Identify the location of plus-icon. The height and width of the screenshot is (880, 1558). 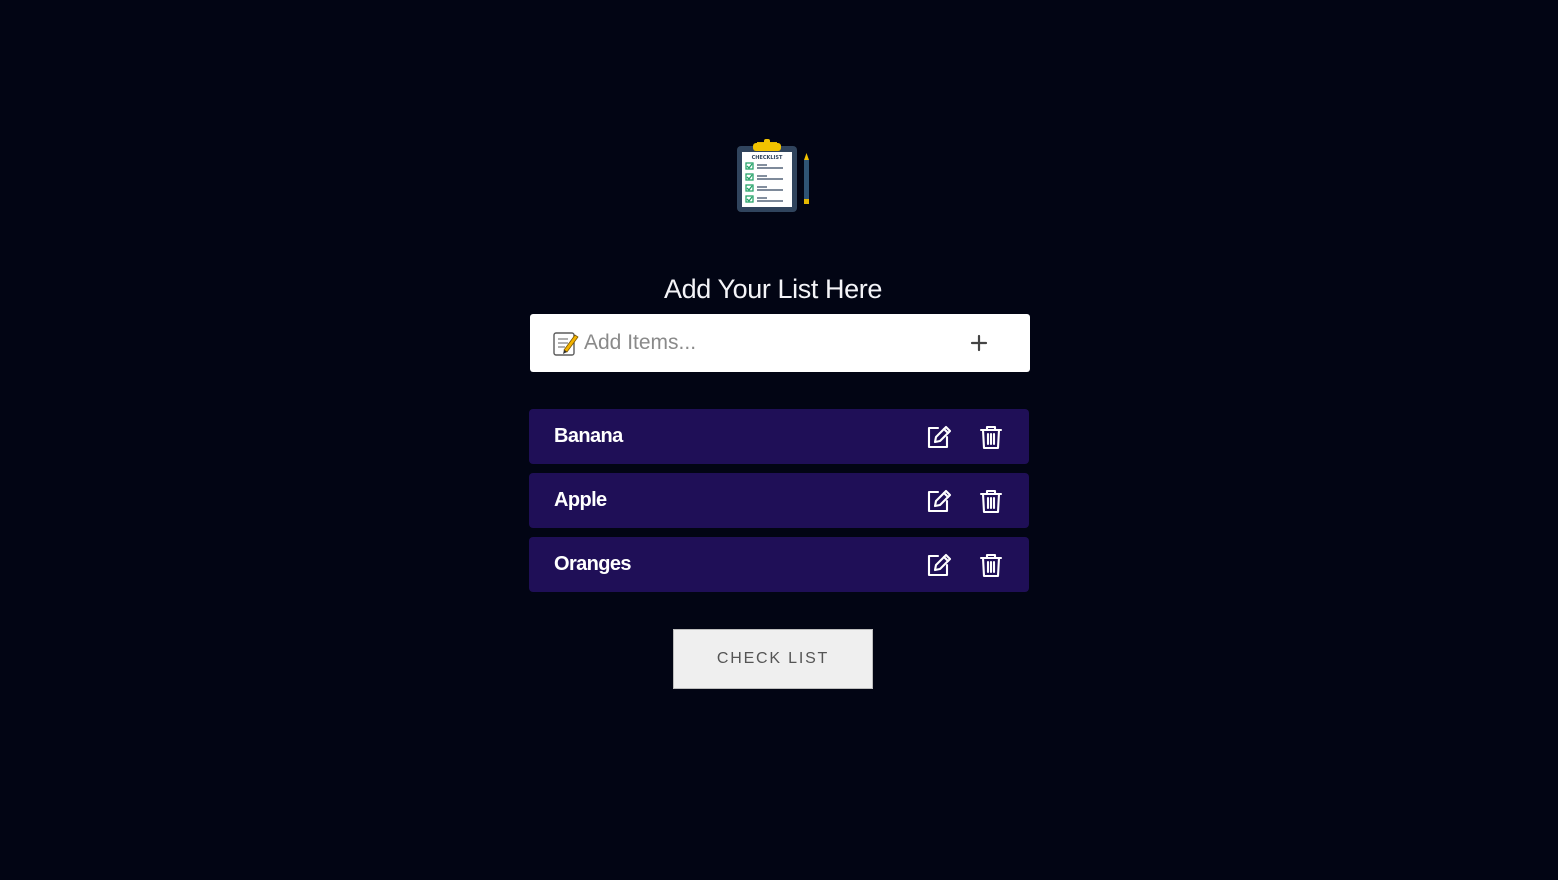
(979, 347).